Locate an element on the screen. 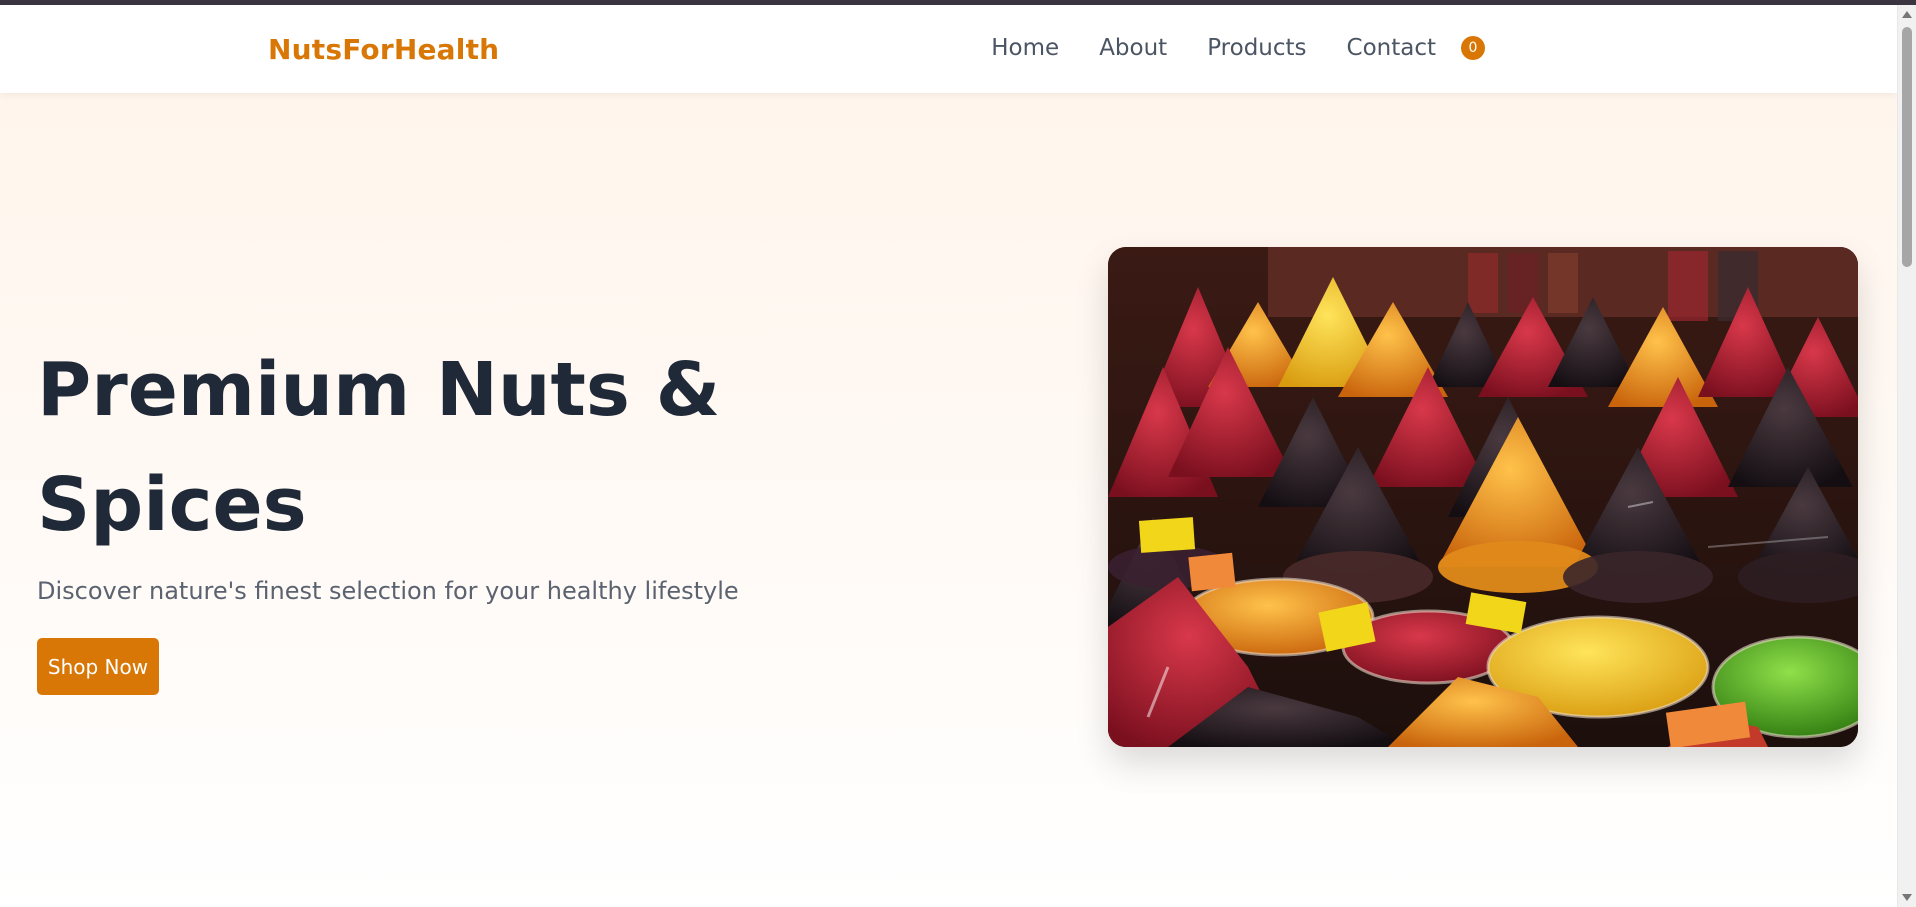  nav-link-about: About is located at coordinates (1133, 48).